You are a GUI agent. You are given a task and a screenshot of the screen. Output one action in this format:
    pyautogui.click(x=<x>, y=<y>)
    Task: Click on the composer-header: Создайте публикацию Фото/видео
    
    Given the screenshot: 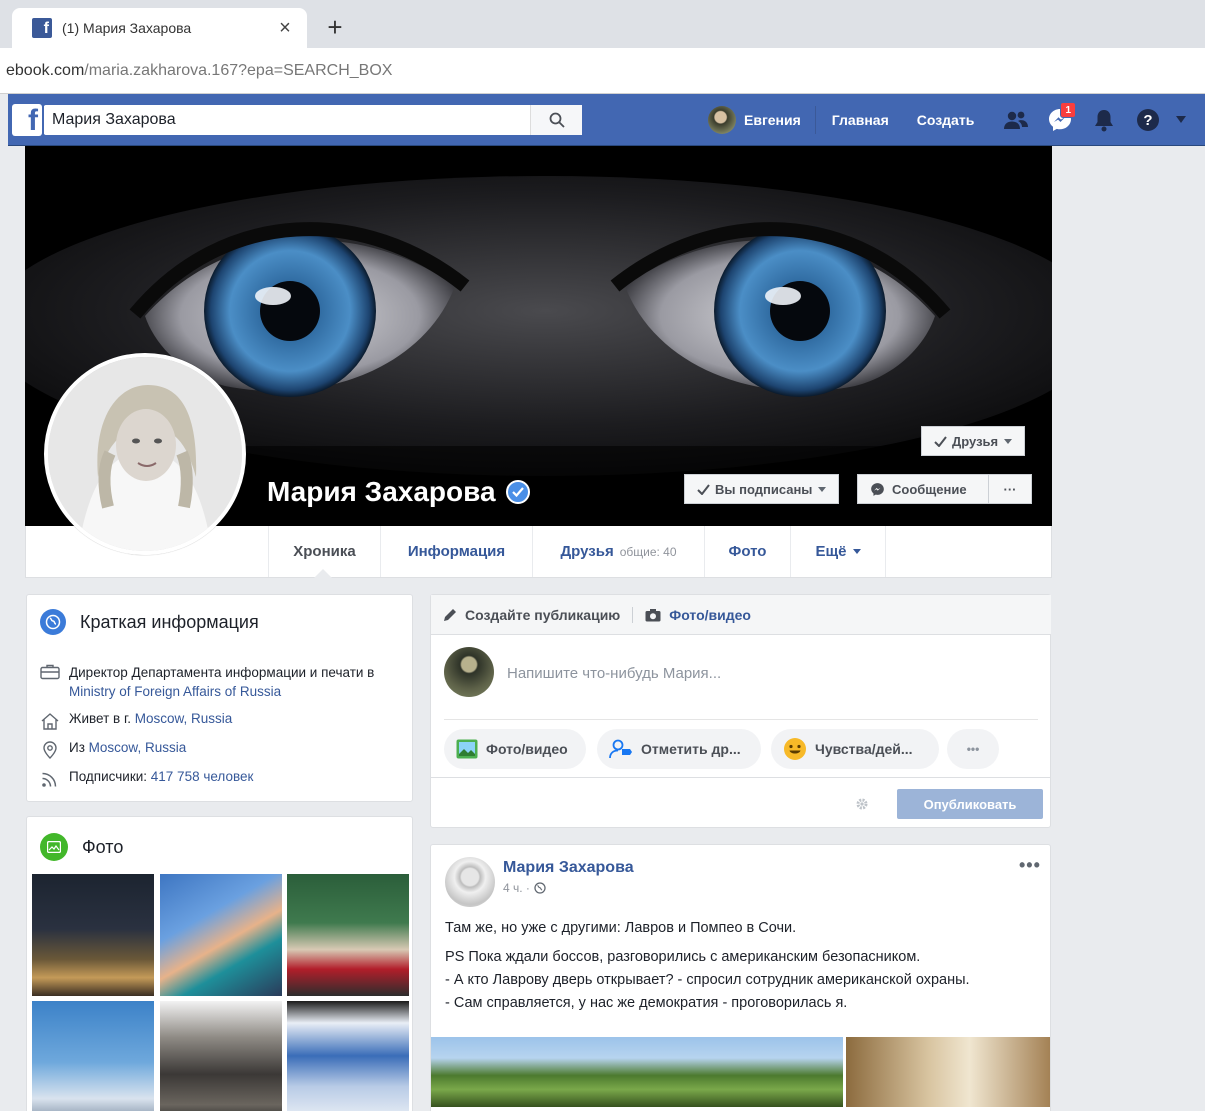 What is the action you would take?
    pyautogui.click(x=741, y=615)
    